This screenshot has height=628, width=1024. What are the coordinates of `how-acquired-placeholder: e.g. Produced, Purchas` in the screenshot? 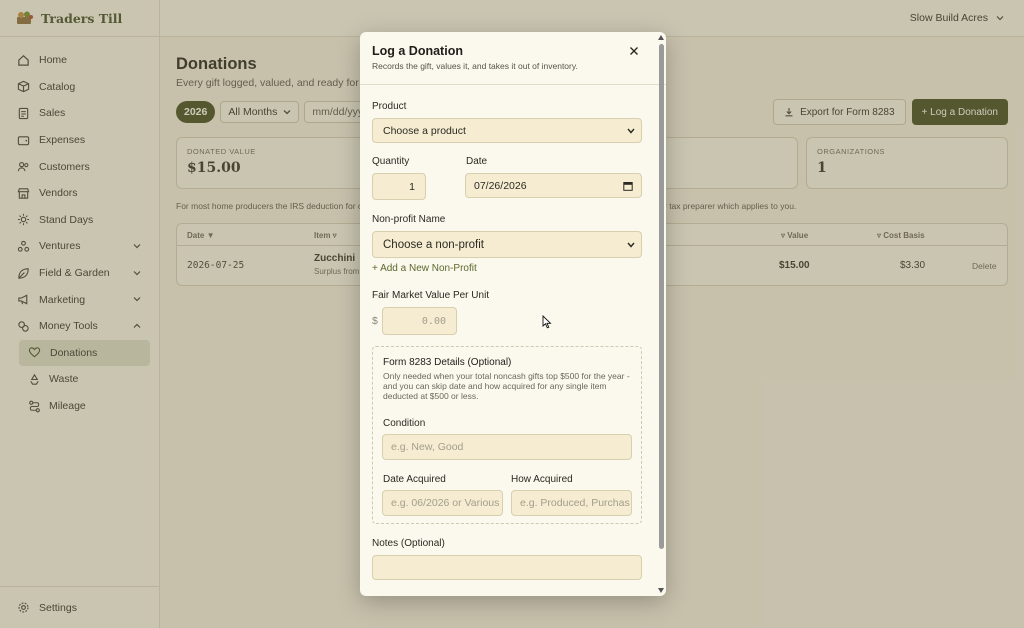 It's located at (575, 503).